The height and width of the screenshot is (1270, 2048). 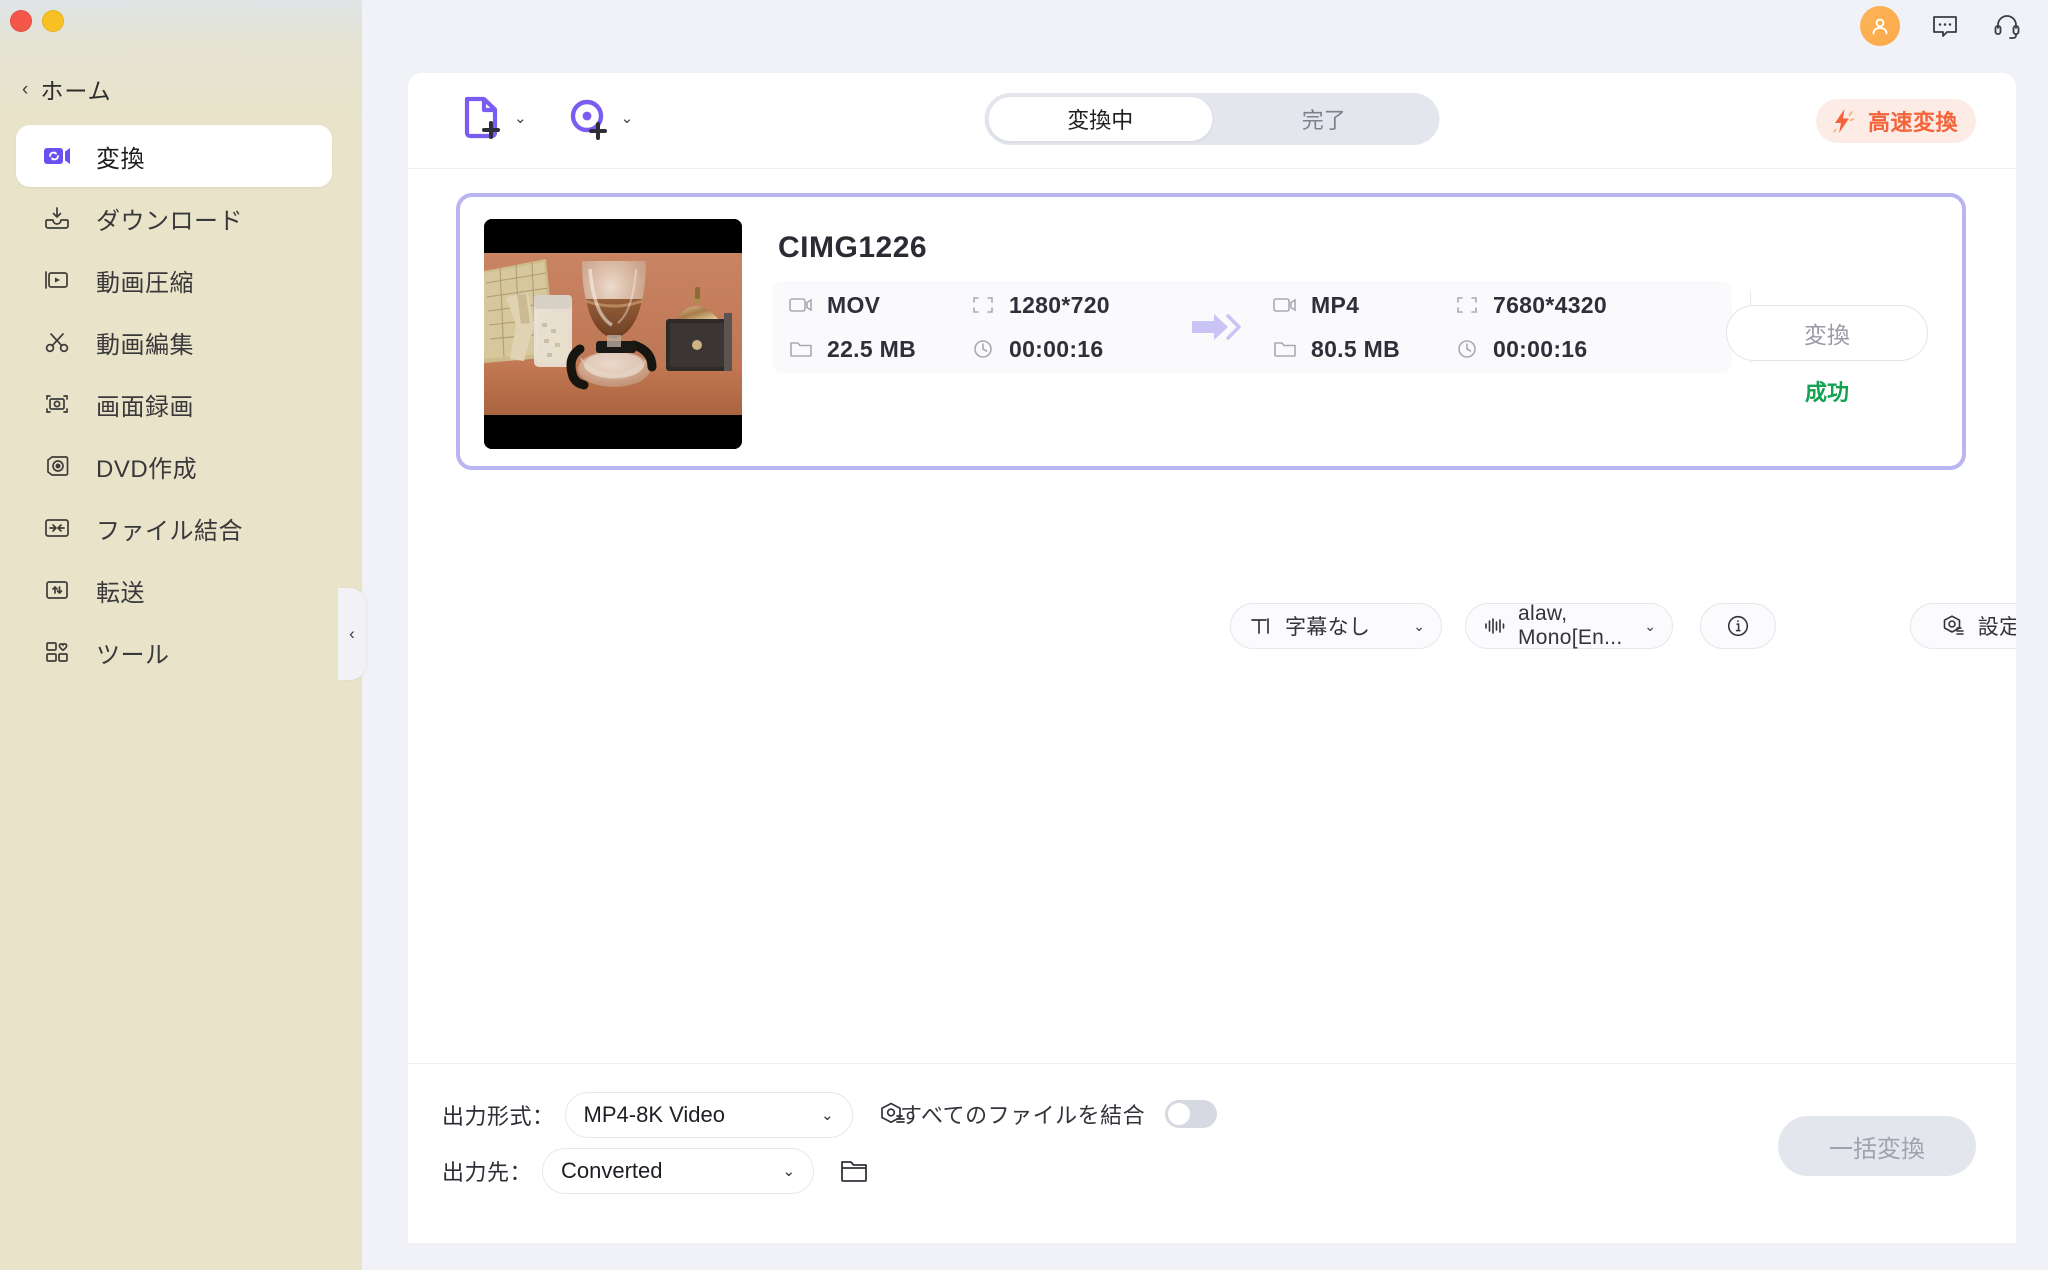 I want to click on close-button, so click(x=21, y=21).